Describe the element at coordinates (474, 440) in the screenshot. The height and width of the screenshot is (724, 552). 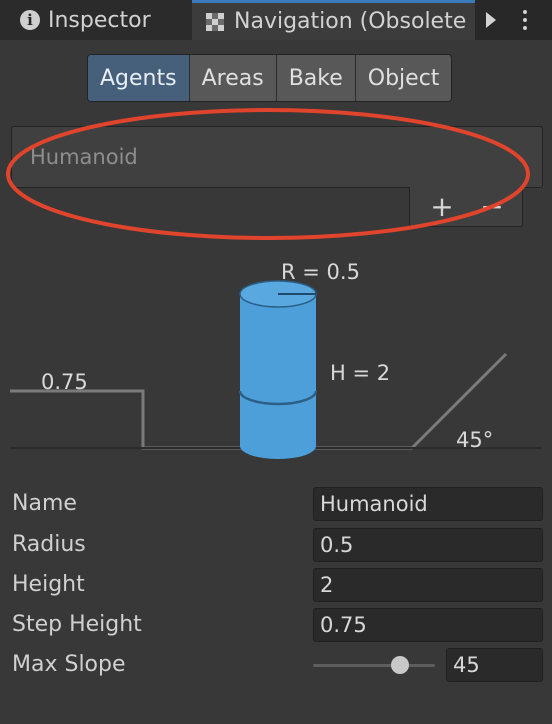
I see `slope-label: 45°` at that location.